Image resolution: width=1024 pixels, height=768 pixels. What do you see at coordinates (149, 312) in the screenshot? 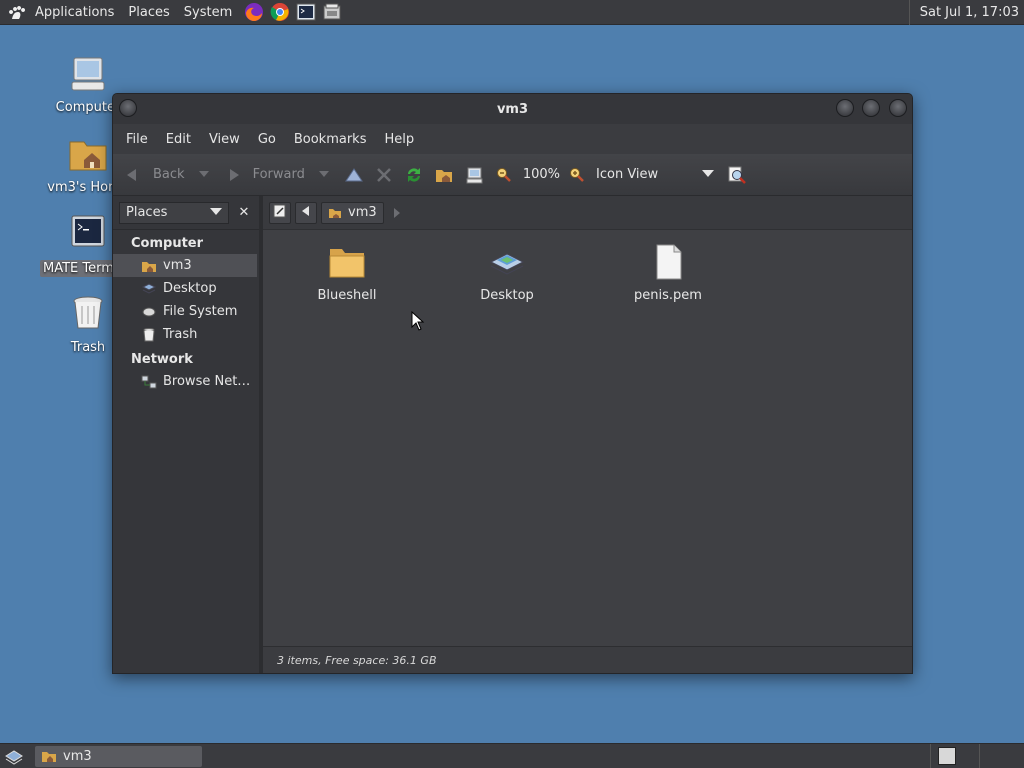
I see `drive-icon` at bounding box center [149, 312].